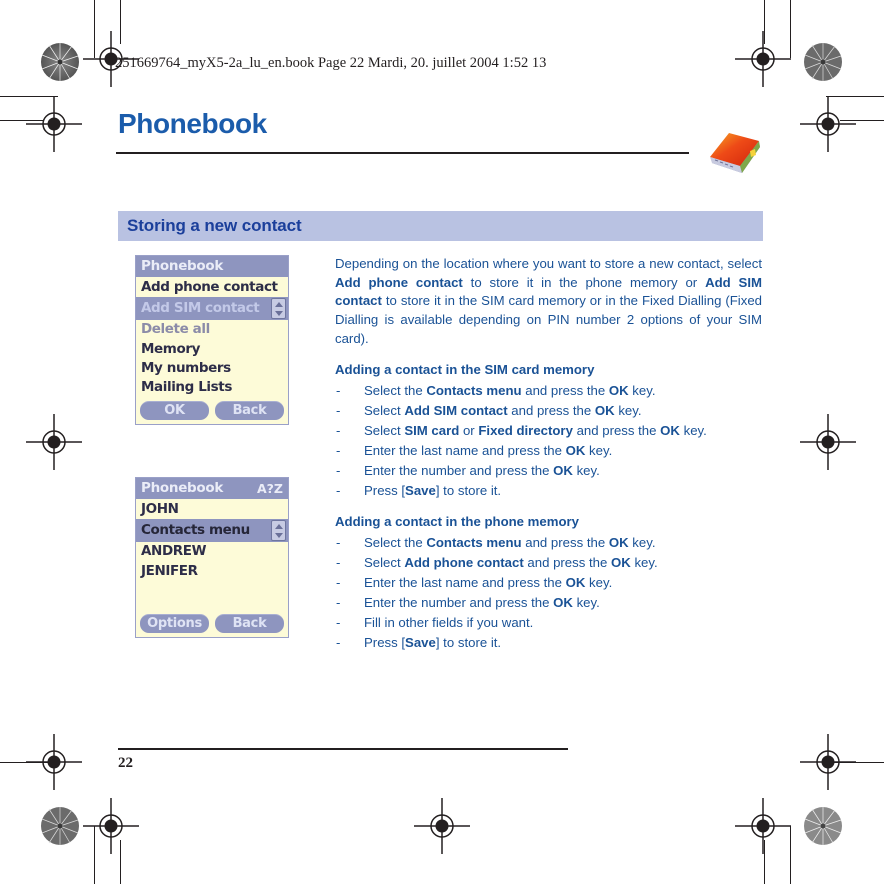  I want to click on screen-list-item: Add phone contact, so click(212, 287).